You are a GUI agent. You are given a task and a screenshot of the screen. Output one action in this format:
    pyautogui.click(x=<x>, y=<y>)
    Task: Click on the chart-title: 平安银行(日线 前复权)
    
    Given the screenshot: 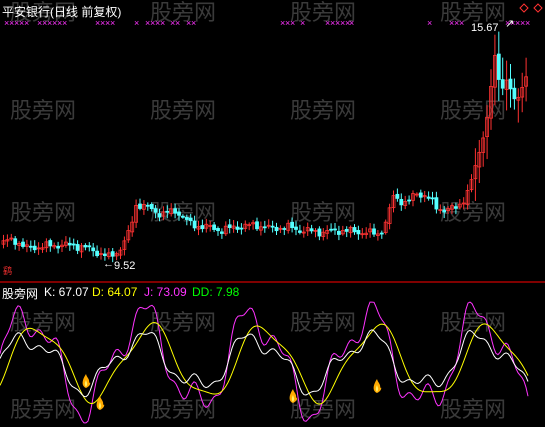 What is the action you would take?
    pyautogui.click(x=62, y=12)
    